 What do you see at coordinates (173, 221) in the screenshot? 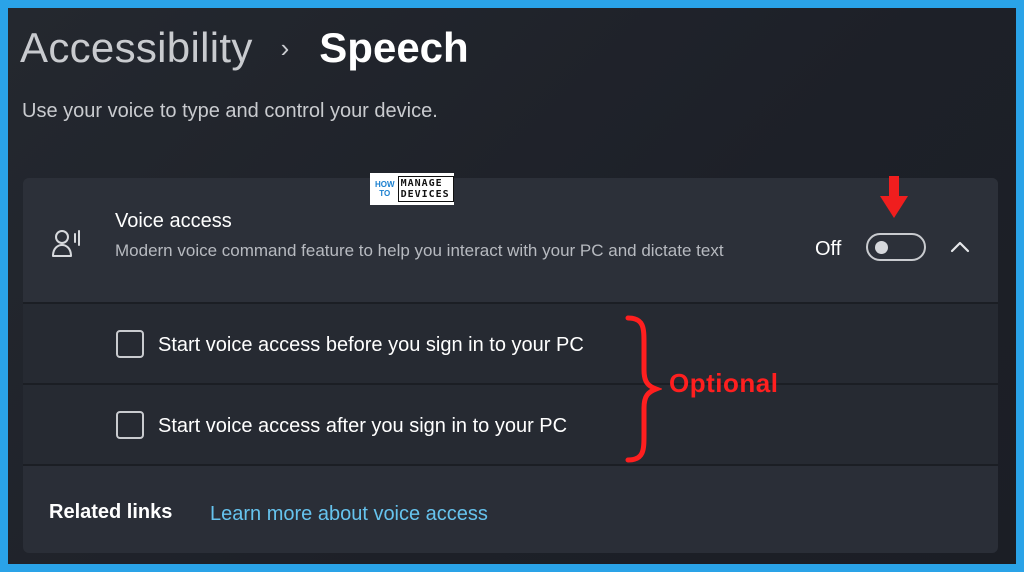
I see `voice-access-title: Voice access` at bounding box center [173, 221].